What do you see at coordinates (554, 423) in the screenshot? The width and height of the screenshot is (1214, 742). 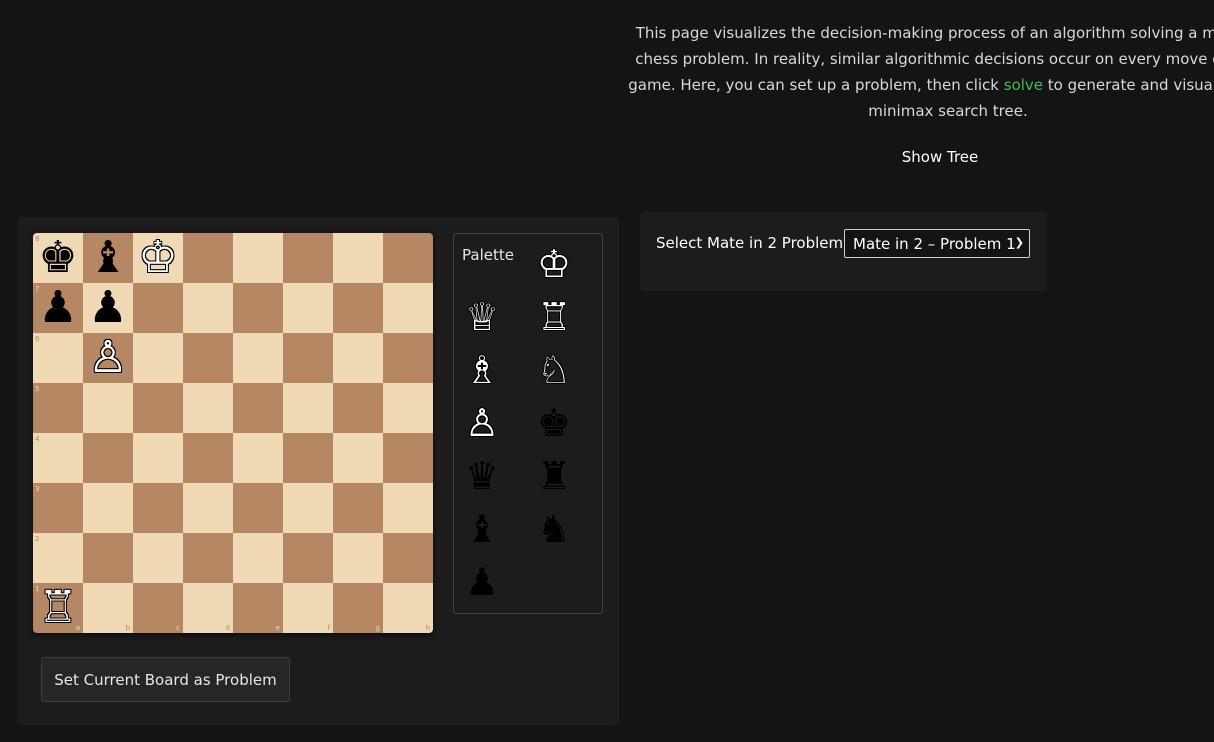 I see `palette-piece: ♚` at bounding box center [554, 423].